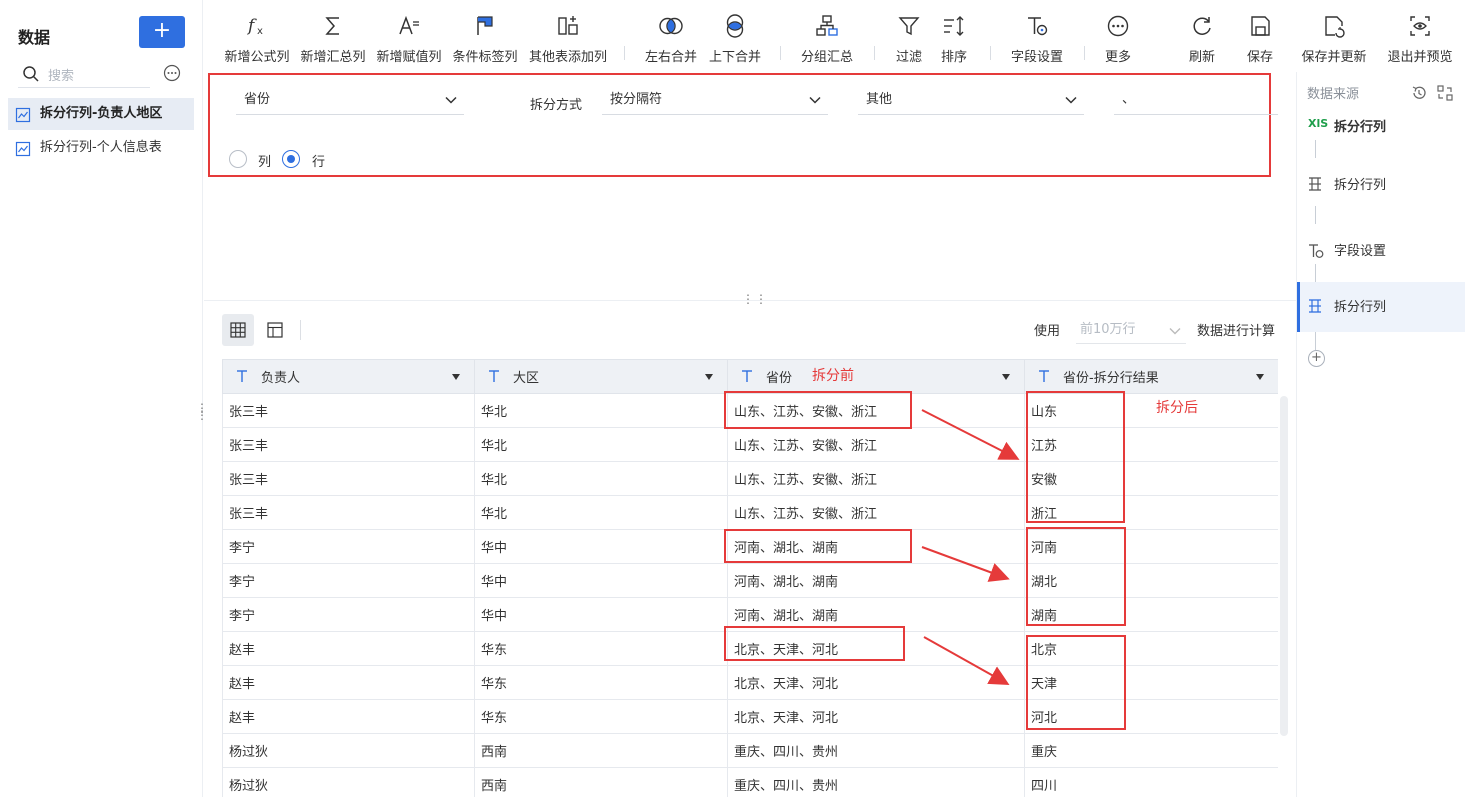 The image size is (1465, 797). What do you see at coordinates (1202, 40) in the screenshot?
I see `refresh-button: 刷新` at bounding box center [1202, 40].